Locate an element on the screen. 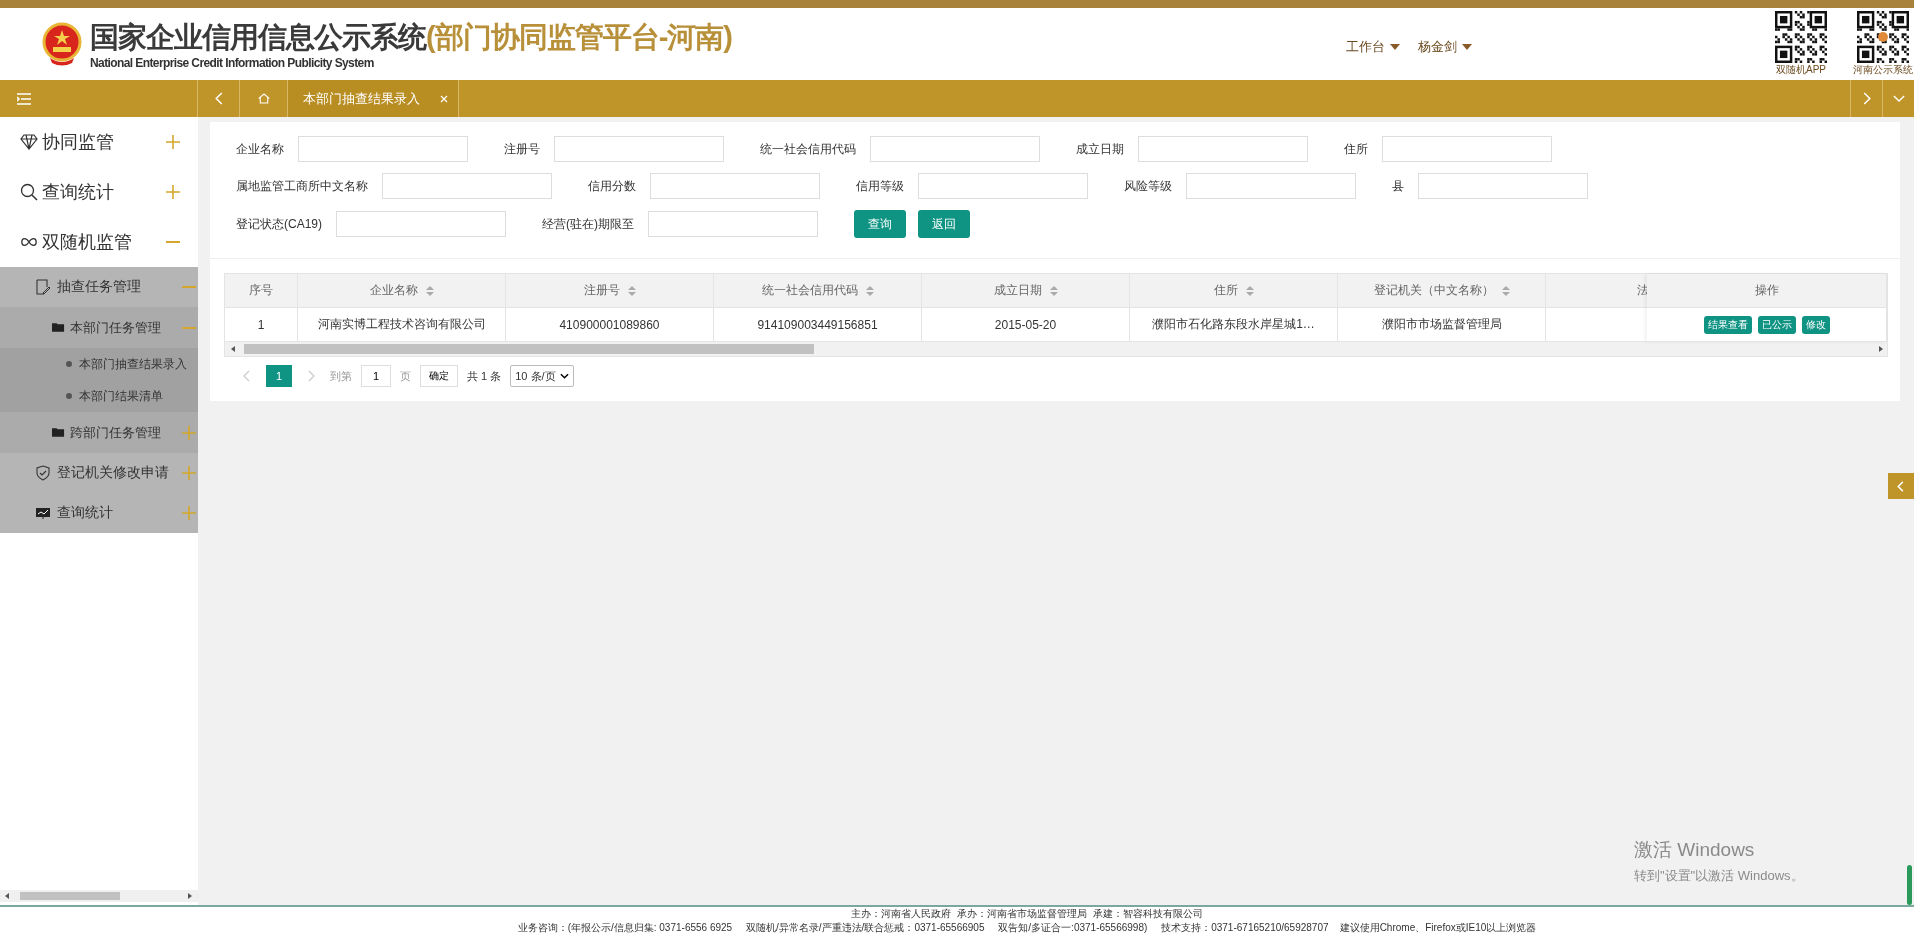  field-label: 属地监管工商所中文名称 is located at coordinates (302, 186).